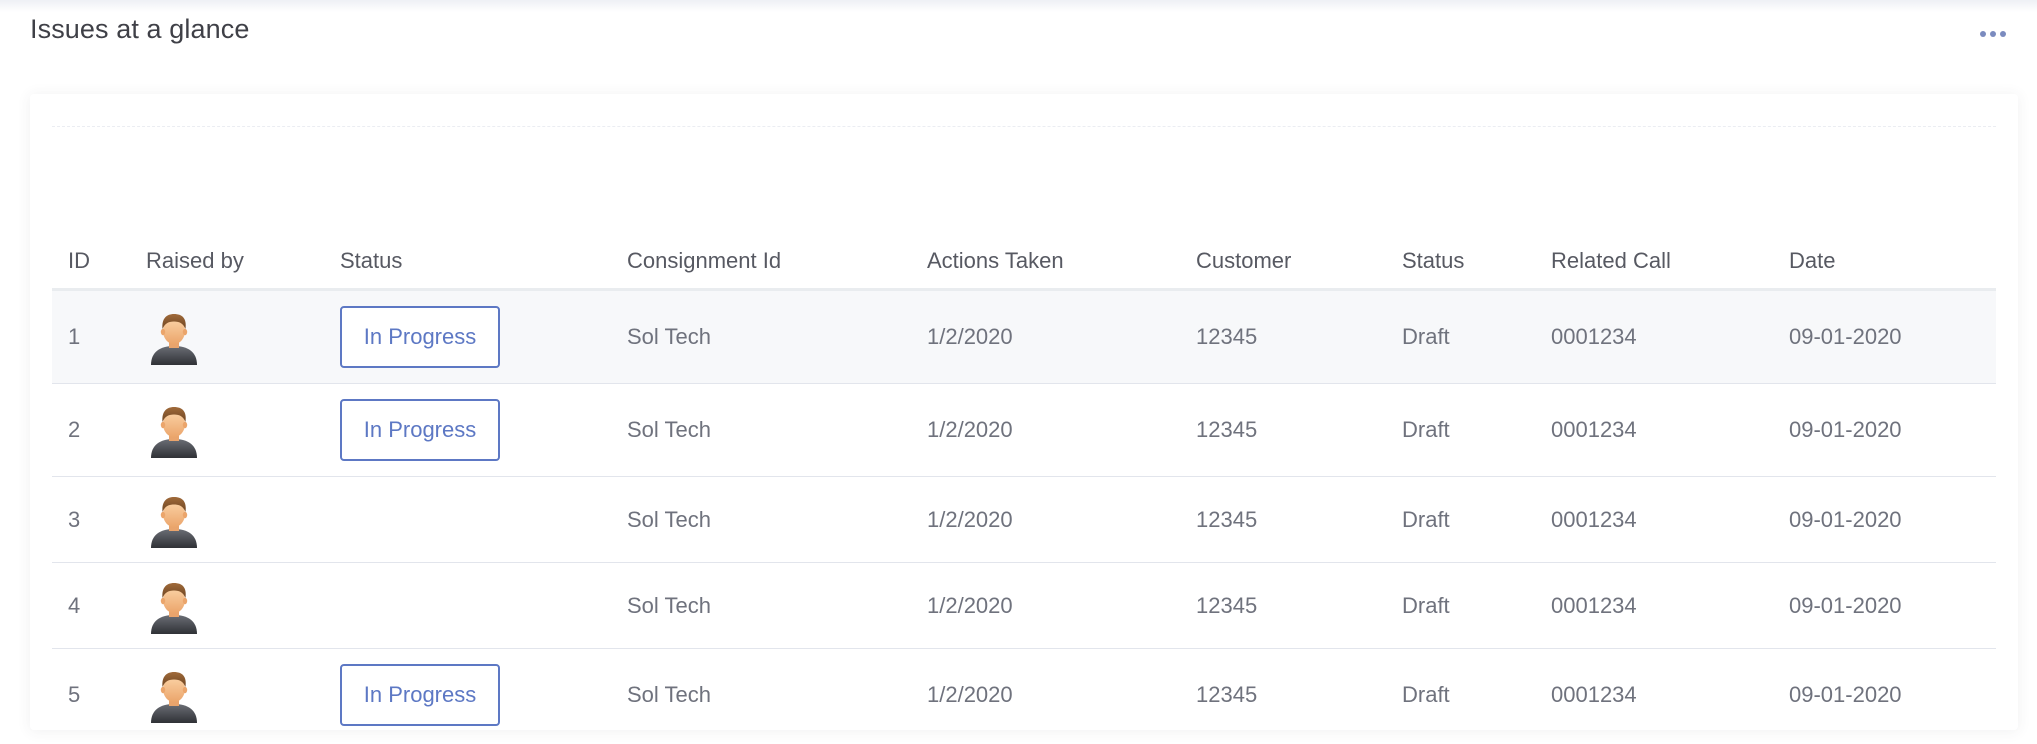 This screenshot has height=744, width=2037. I want to click on page-title: Issues at a glance, so click(140, 29).